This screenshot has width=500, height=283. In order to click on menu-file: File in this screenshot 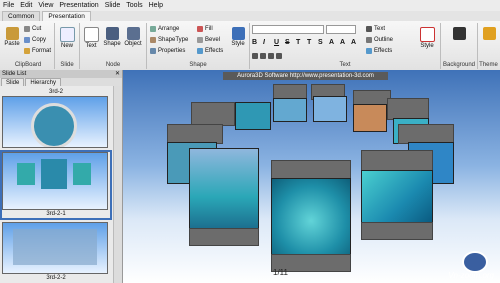, I will do `click(8, 5)`.